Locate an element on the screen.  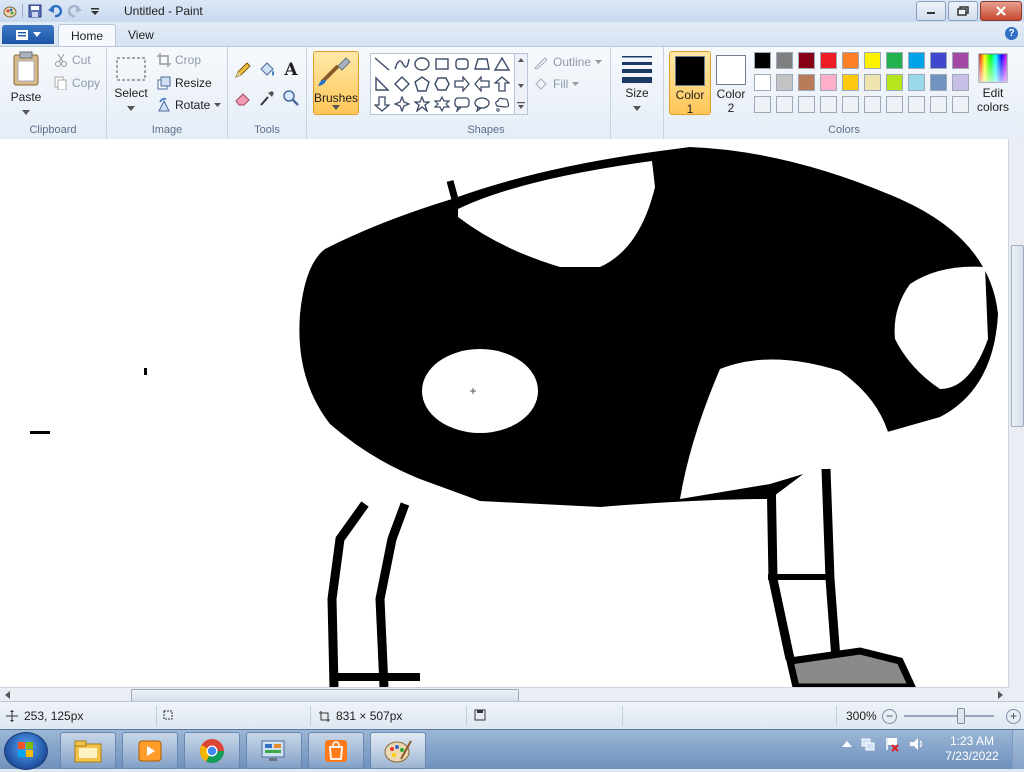
left-arrow-shape is located at coordinates (482, 84).